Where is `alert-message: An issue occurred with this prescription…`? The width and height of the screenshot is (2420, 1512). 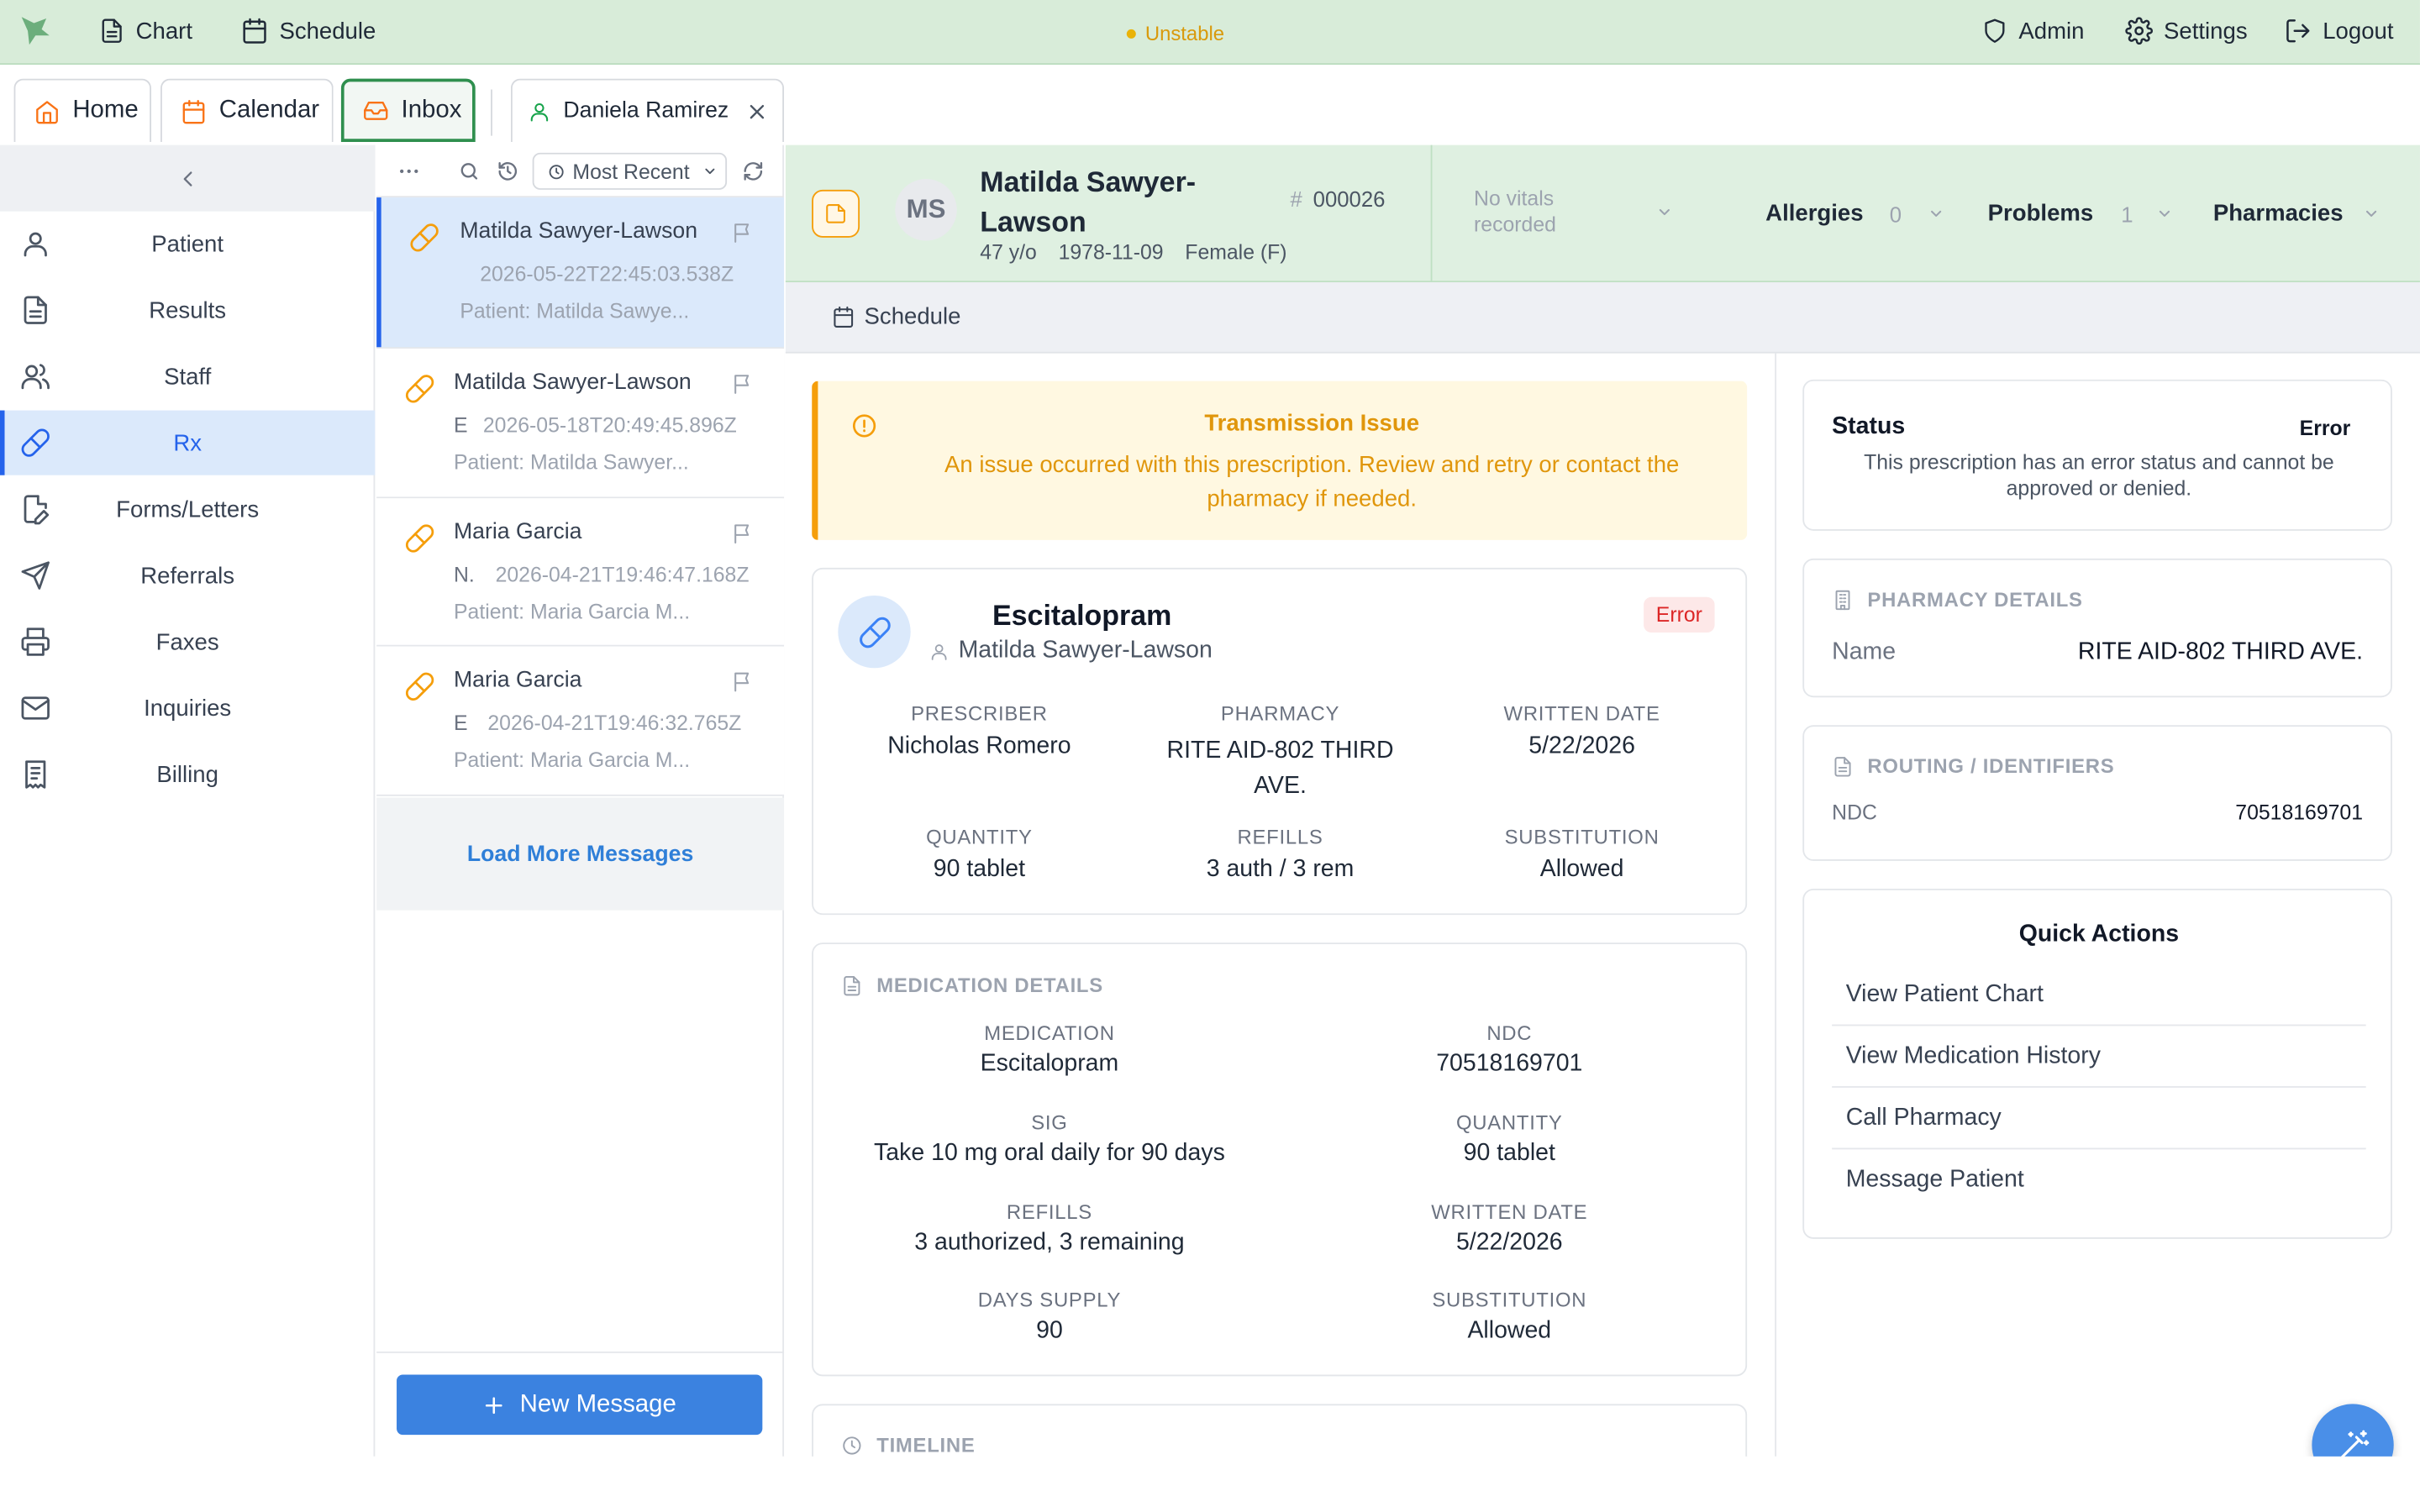 alert-message: An issue occurred with this prescription… is located at coordinates (1312, 483).